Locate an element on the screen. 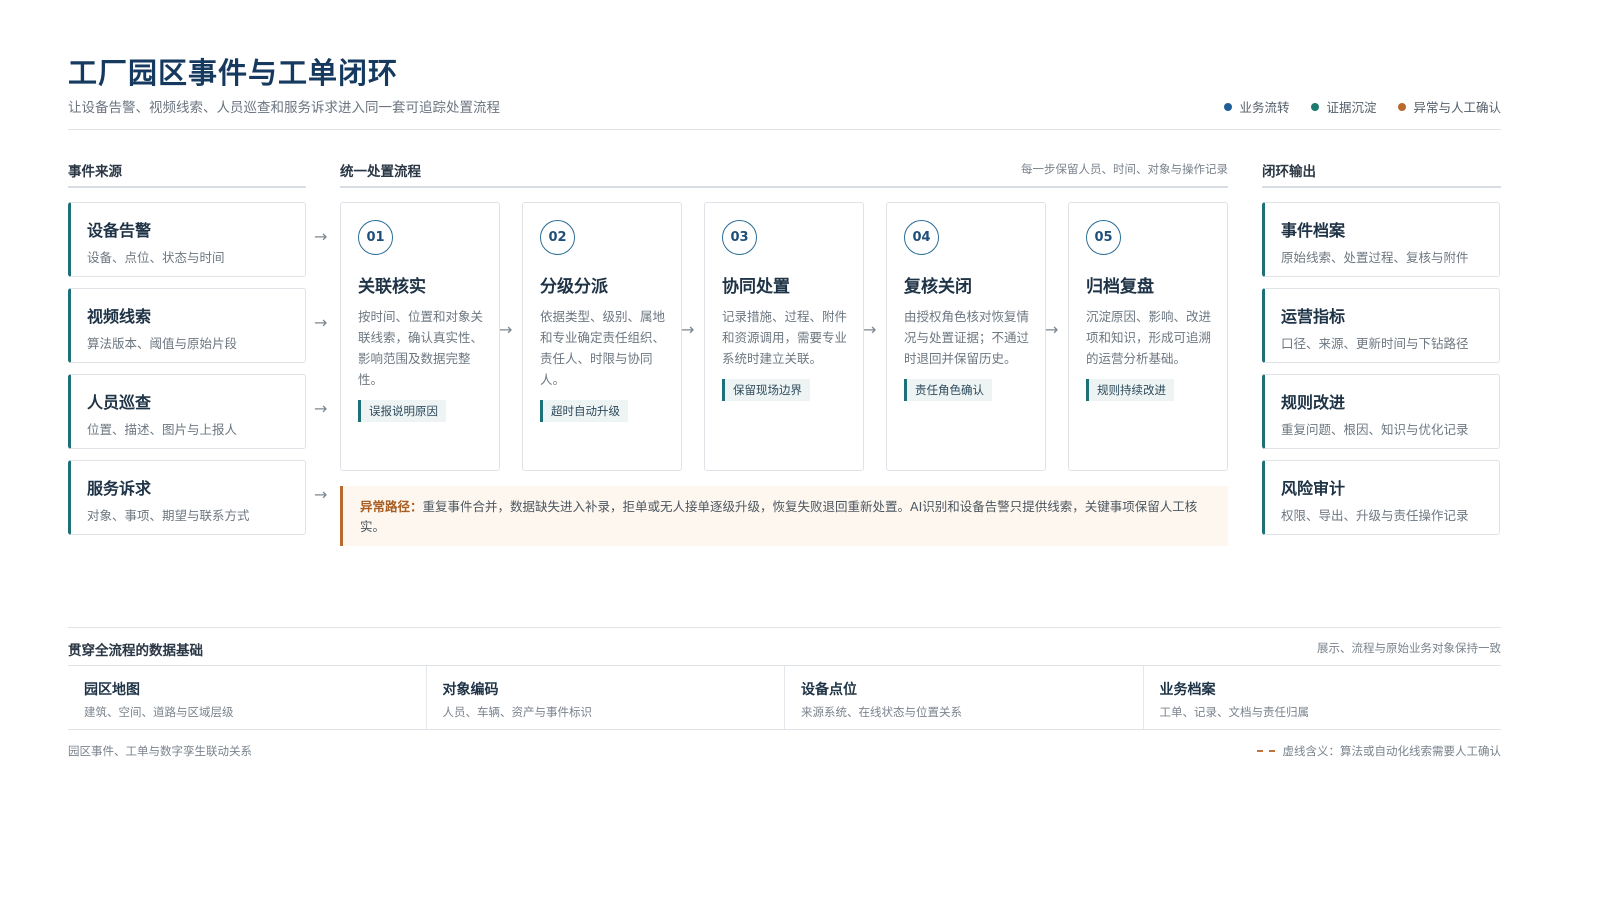 Image resolution: width=1600 pixels, height=900 pixels. source-desc: 对象、事项、期望与联系方式 is located at coordinates (168, 515).